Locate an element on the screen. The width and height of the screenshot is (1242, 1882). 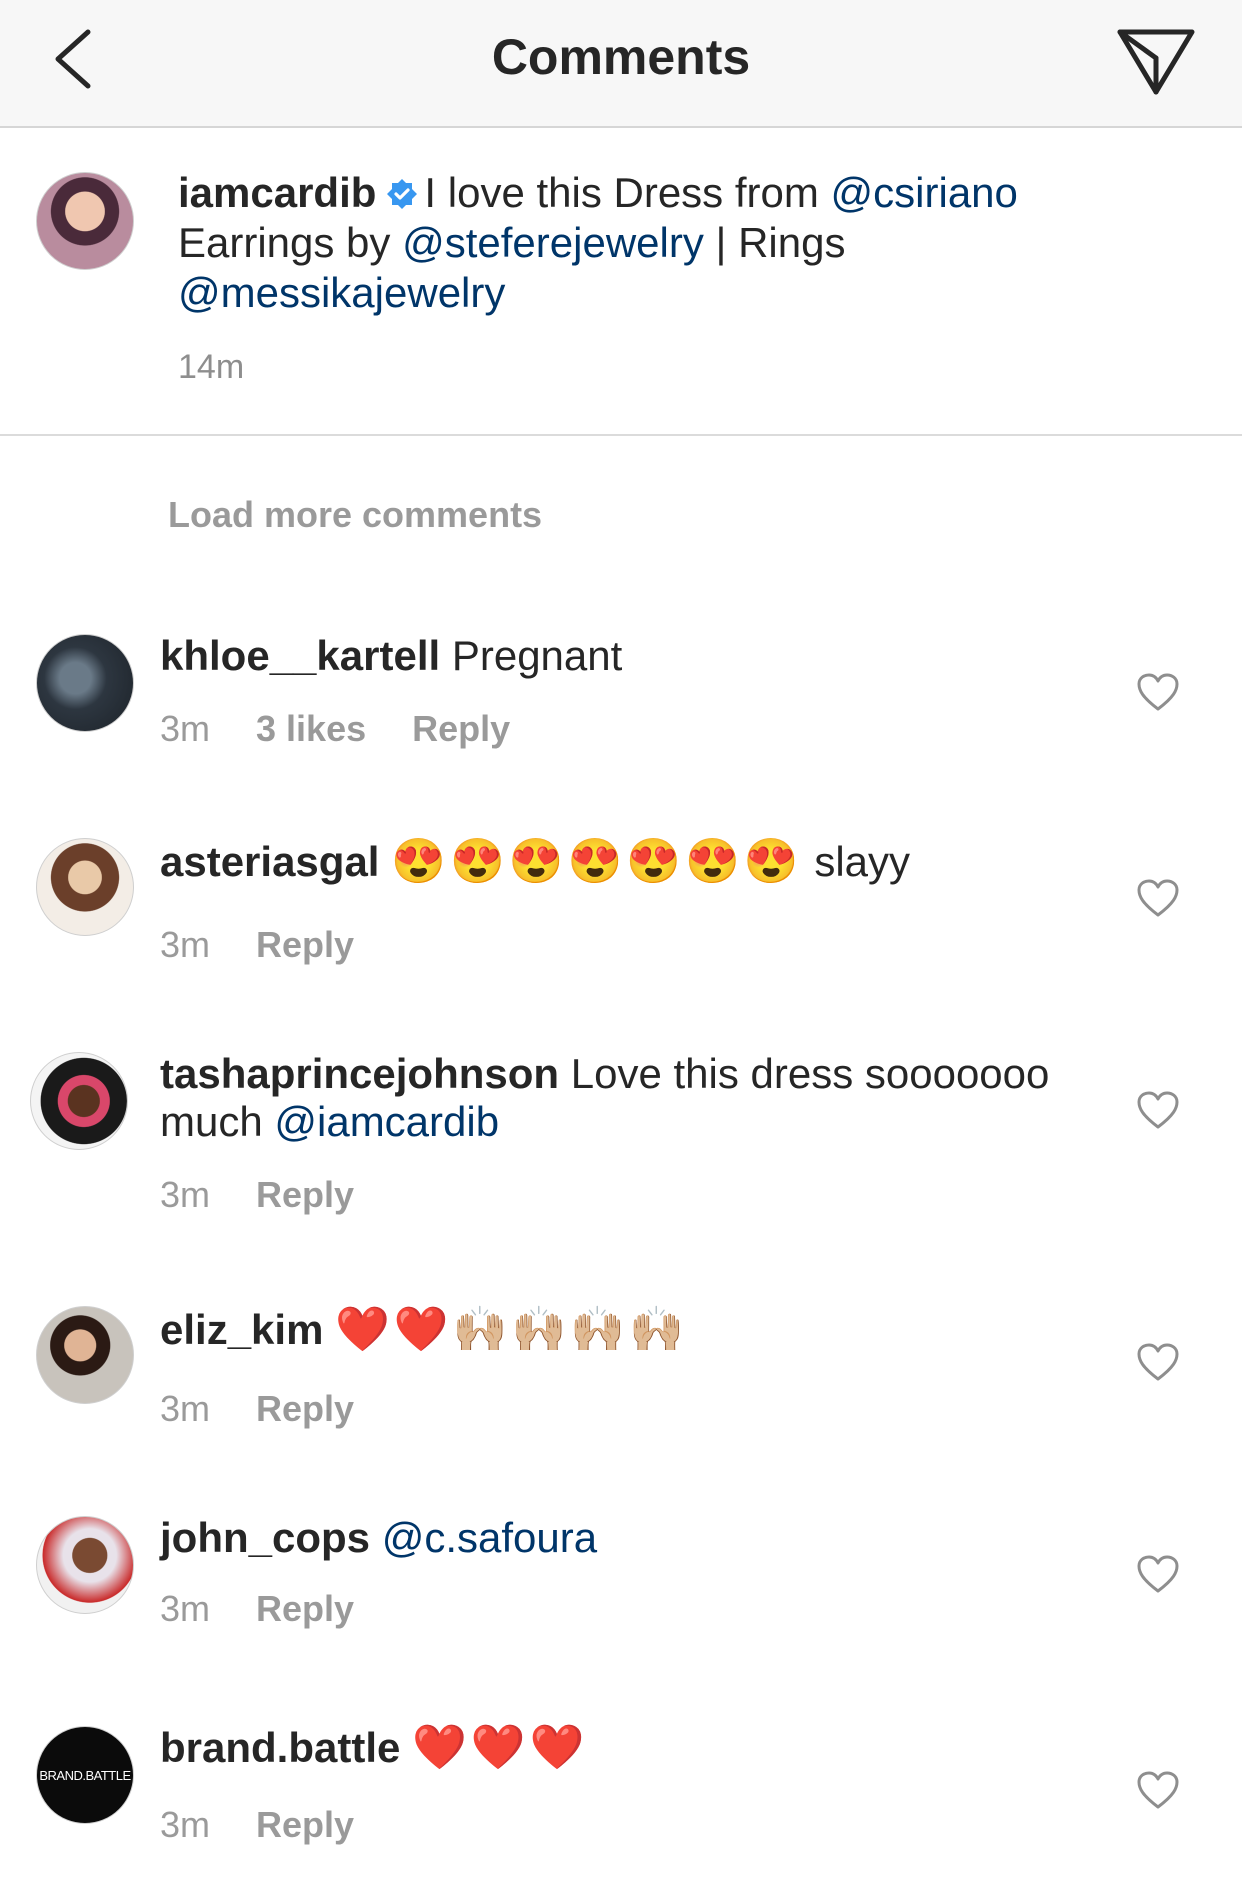
caption-timestamp: 14m is located at coordinates (211, 367).